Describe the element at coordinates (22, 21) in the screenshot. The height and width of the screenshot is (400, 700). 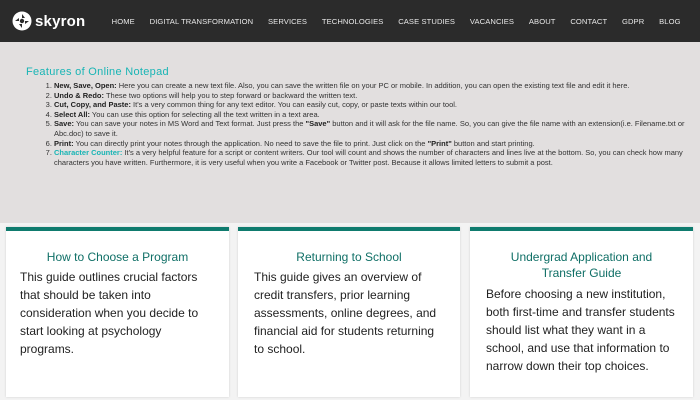
I see `skyron-logo-icon` at that location.